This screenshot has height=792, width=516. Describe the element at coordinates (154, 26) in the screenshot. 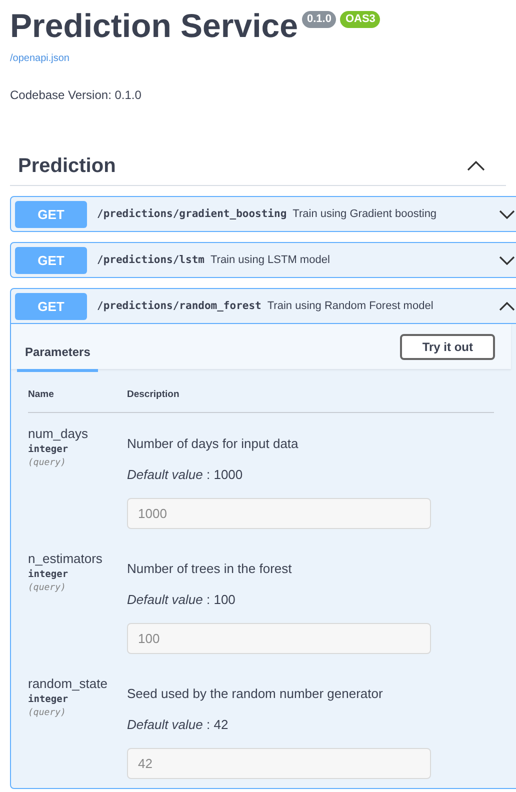

I see `page-title: Prediction Service` at that location.